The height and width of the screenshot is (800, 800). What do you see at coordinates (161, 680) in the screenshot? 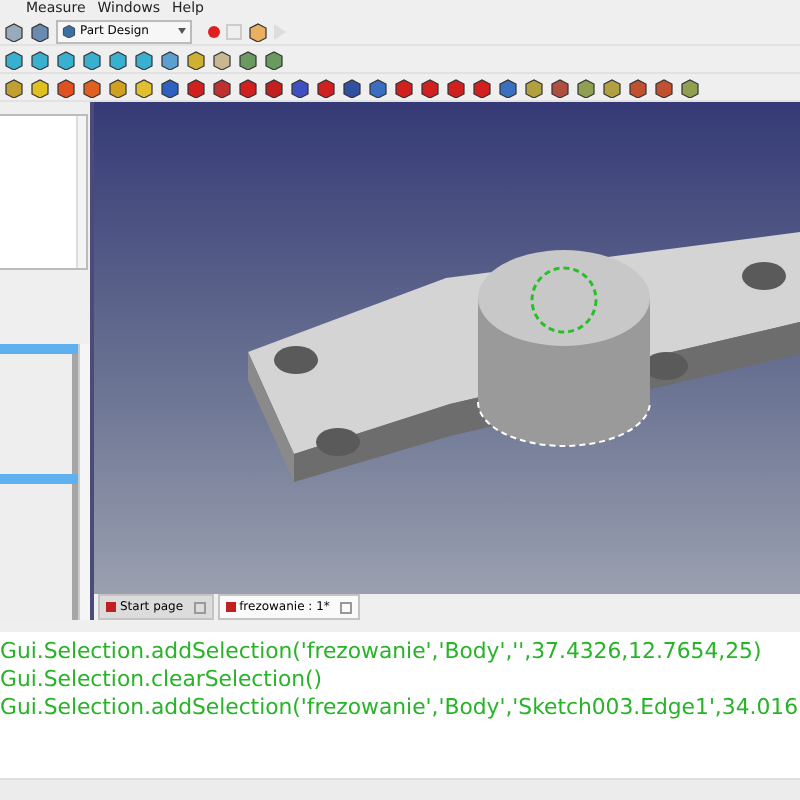
I see `console-line: Gui.Selection.clearSelection()` at bounding box center [161, 680].